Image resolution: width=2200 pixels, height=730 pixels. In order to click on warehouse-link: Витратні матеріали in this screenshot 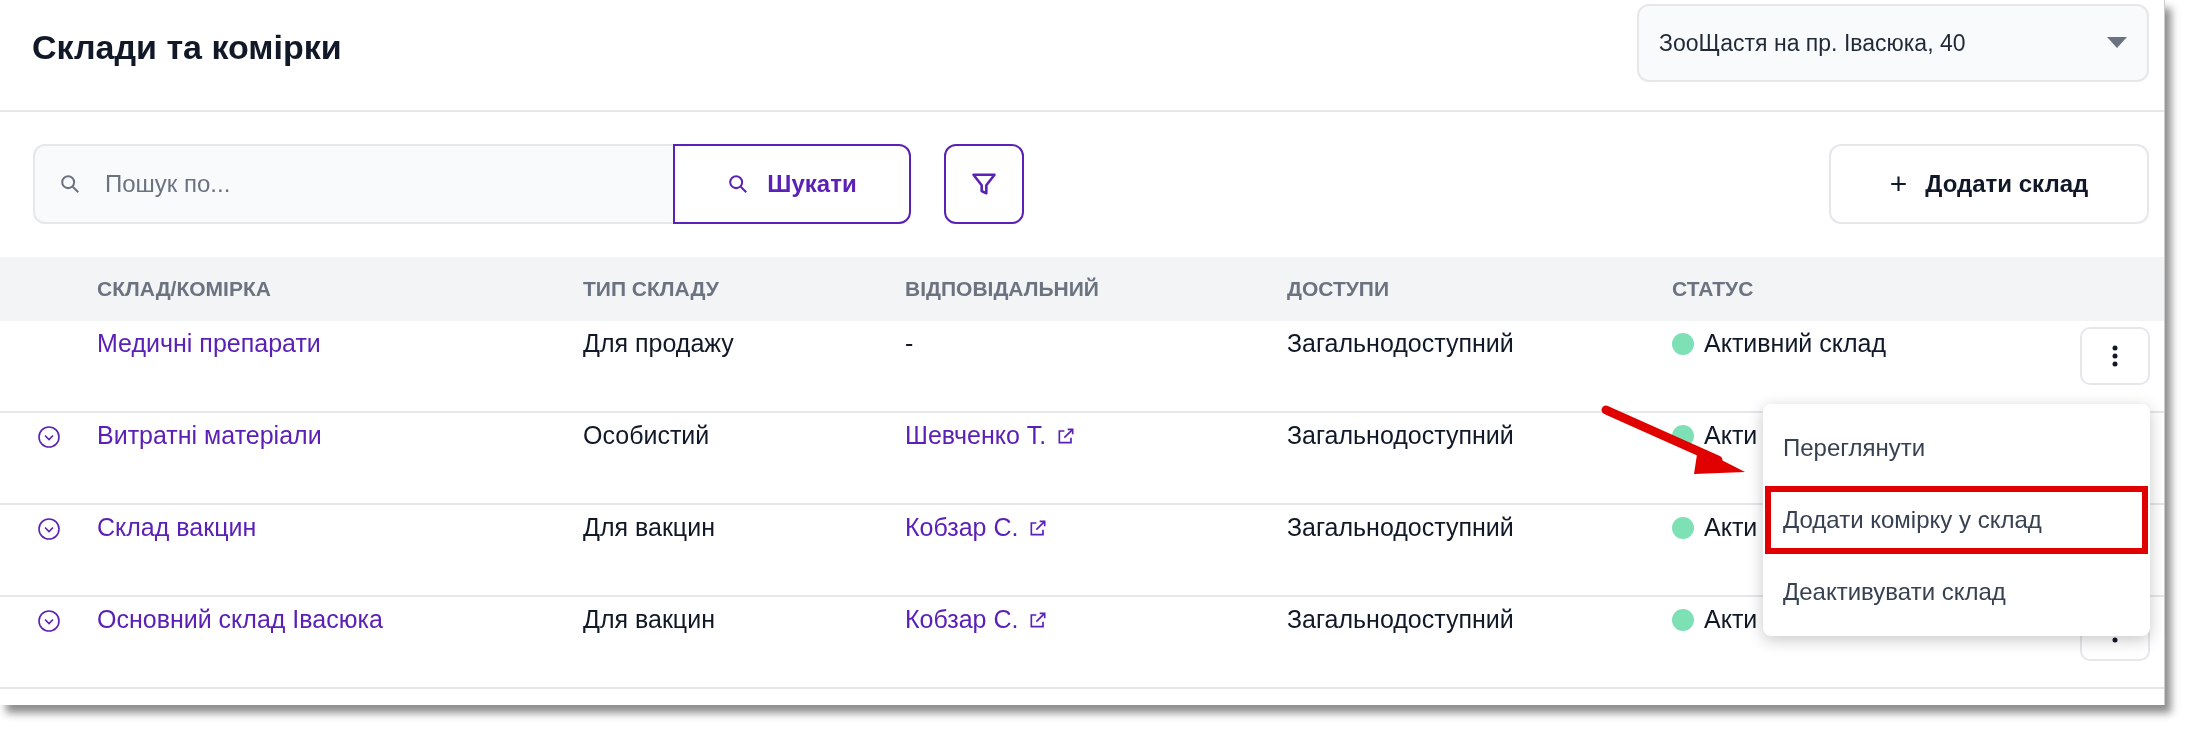, I will do `click(340, 435)`.